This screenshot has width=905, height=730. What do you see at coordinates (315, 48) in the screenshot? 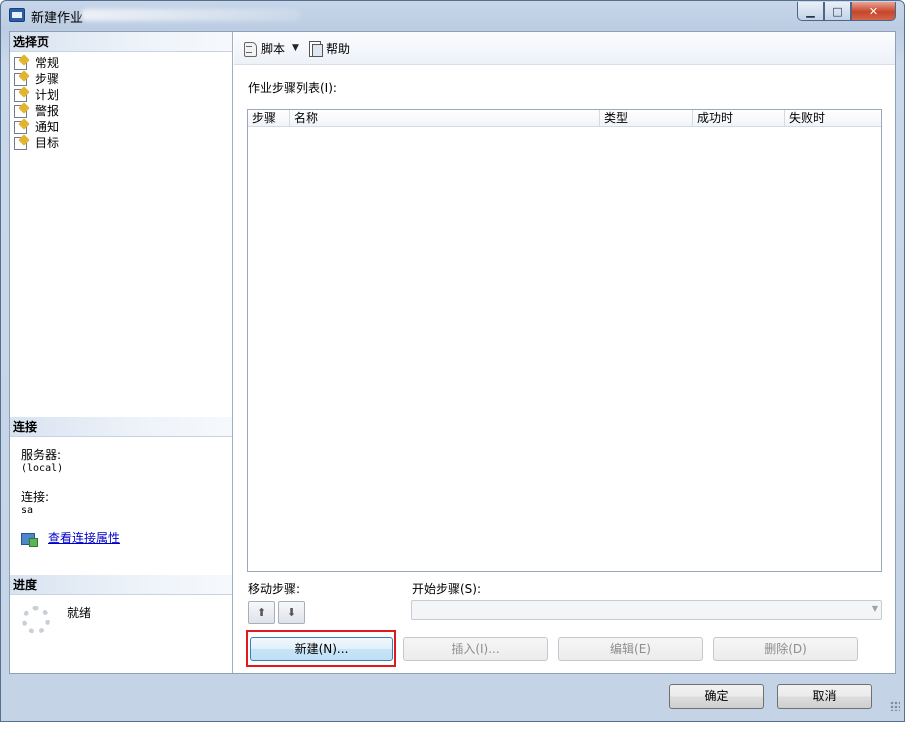
I see `help-icon` at bounding box center [315, 48].